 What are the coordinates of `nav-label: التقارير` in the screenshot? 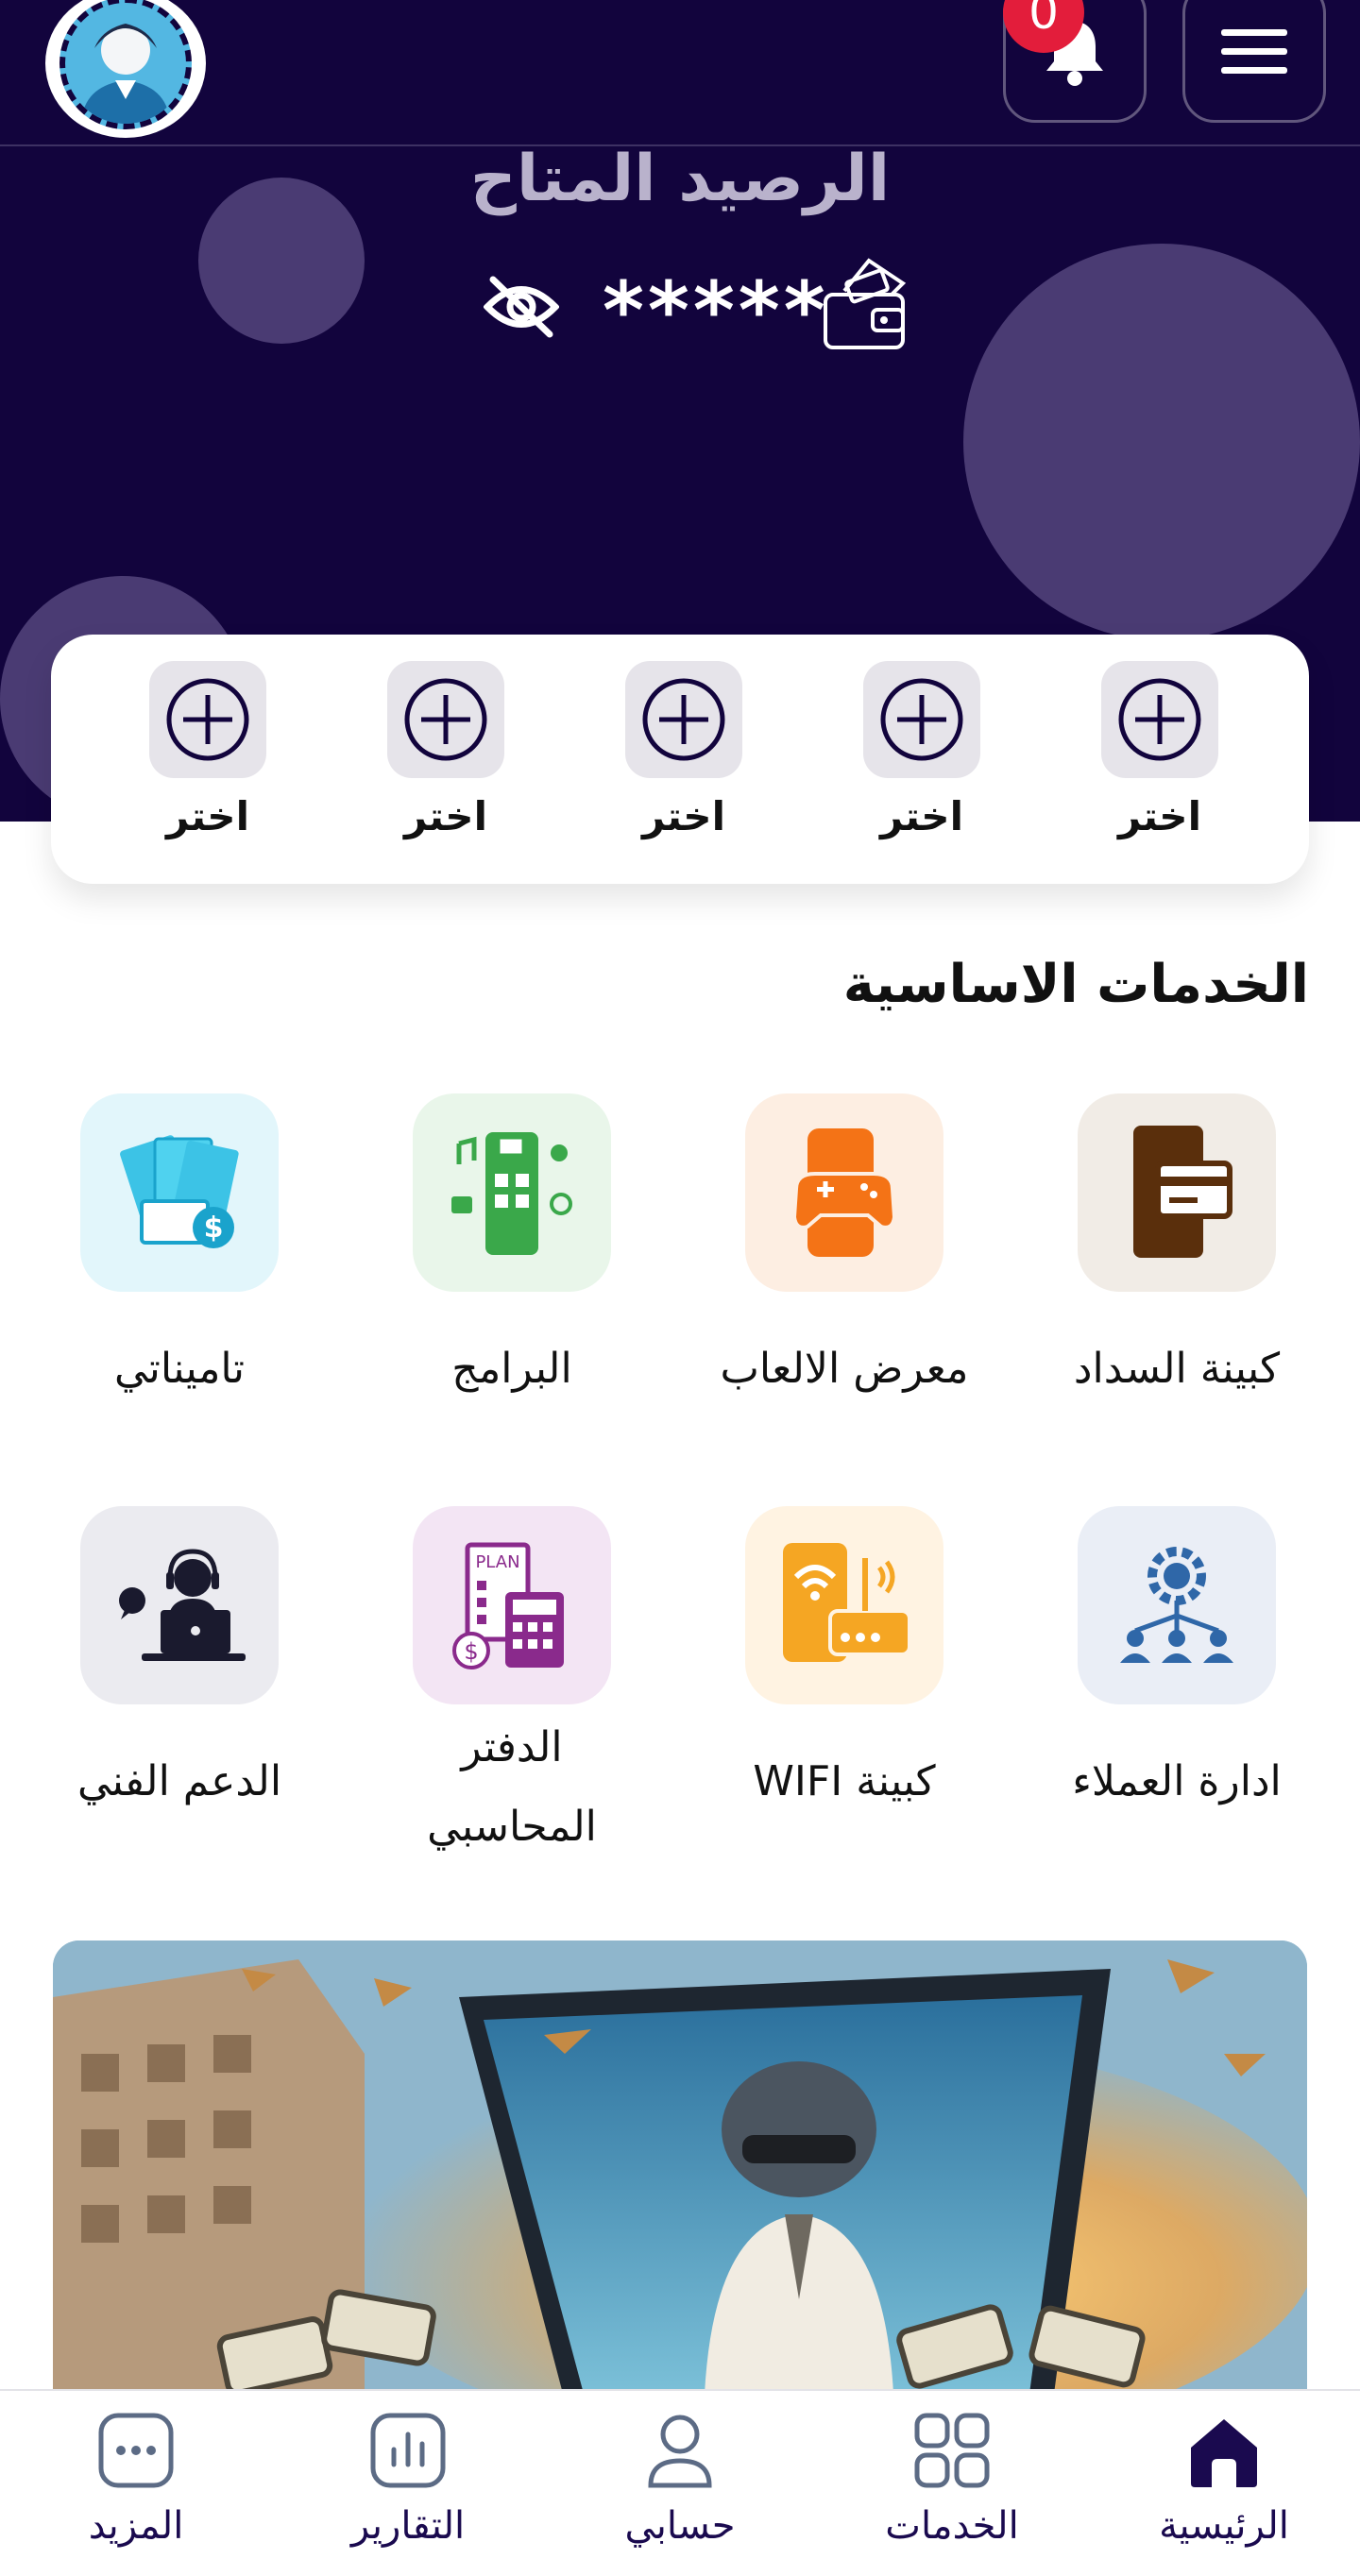 It's located at (408, 2526).